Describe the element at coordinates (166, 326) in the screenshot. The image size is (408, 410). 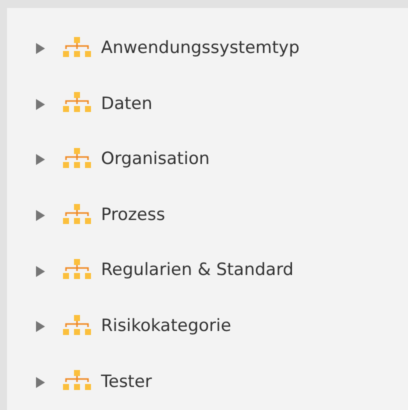
I see `tree-item-label: Risikokategorie` at that location.